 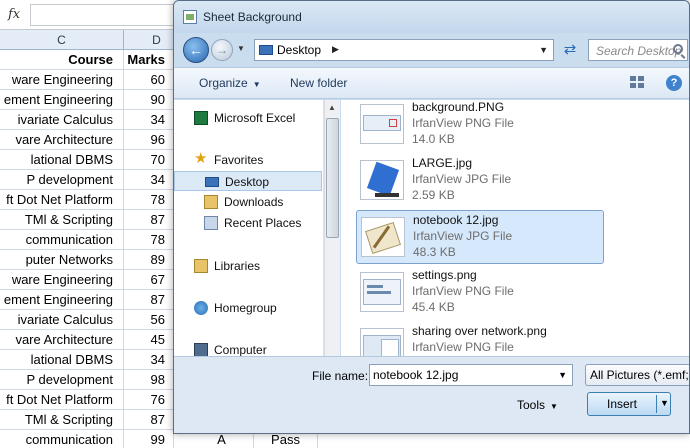 I want to click on file-name-input, so click(x=463, y=375).